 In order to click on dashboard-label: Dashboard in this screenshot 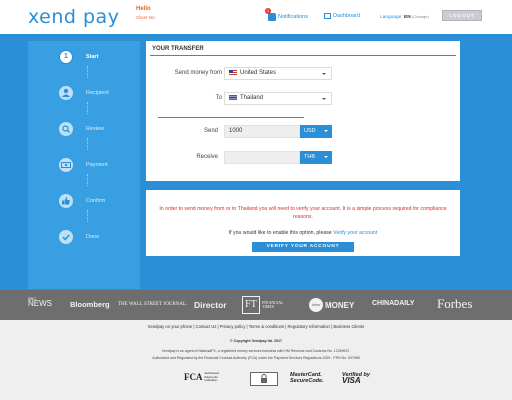, I will do `click(346, 16)`.